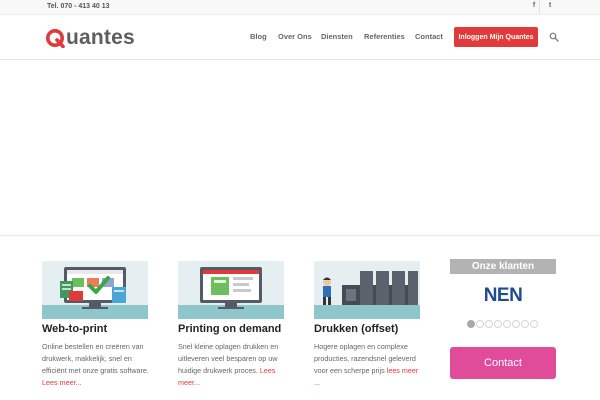 The image size is (600, 400). I want to click on card-title-drukken-offset: Drukken (offset), so click(356, 329).